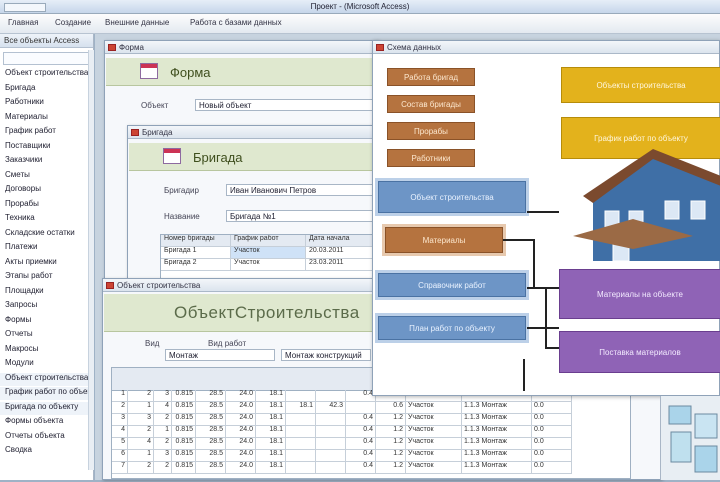 The image size is (720, 482). I want to click on nav-pane-header: Все объекты Access, so click(46, 41).